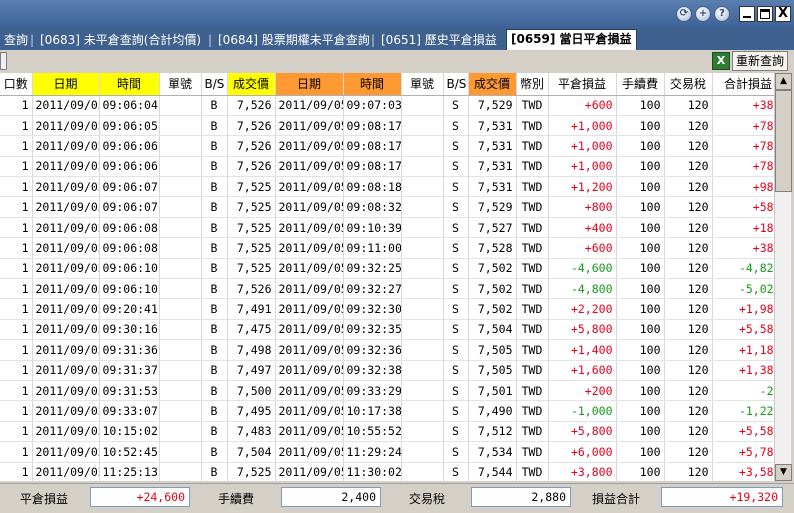  What do you see at coordinates (251, 146) in the screenshot?
I see `cell-open-price: 7,526` at bounding box center [251, 146].